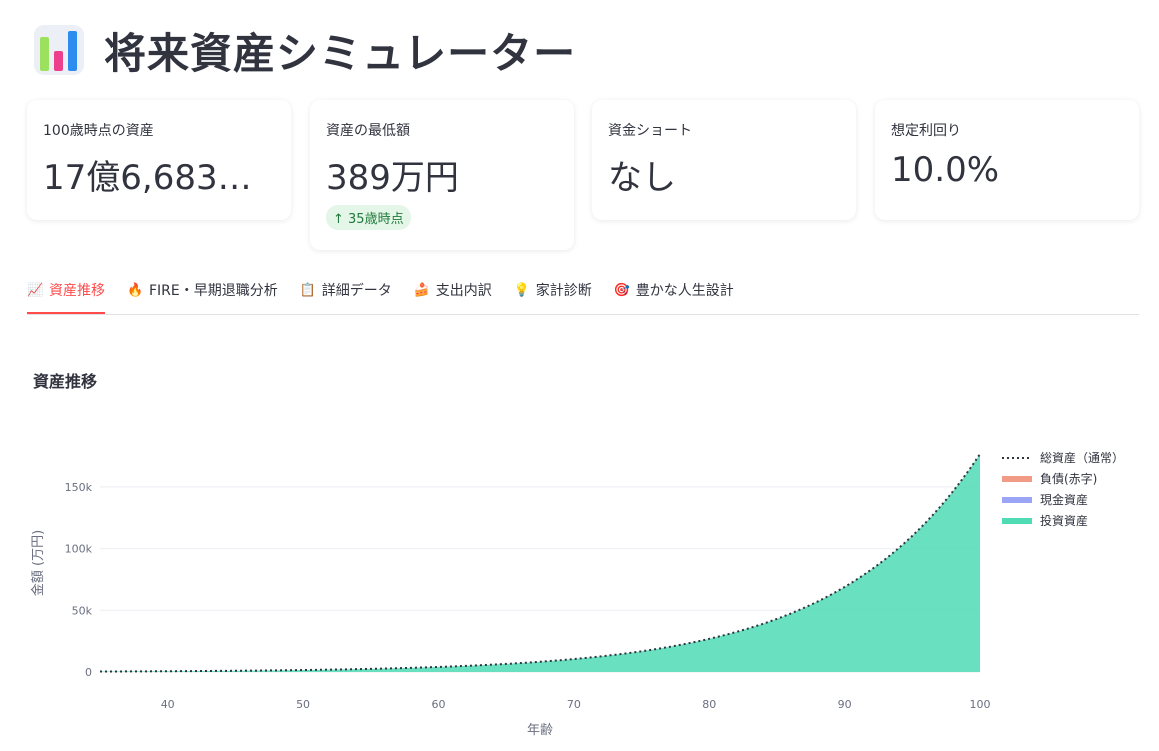  Describe the element at coordinates (59, 50) in the screenshot. I see `bar-chart-icon` at that location.